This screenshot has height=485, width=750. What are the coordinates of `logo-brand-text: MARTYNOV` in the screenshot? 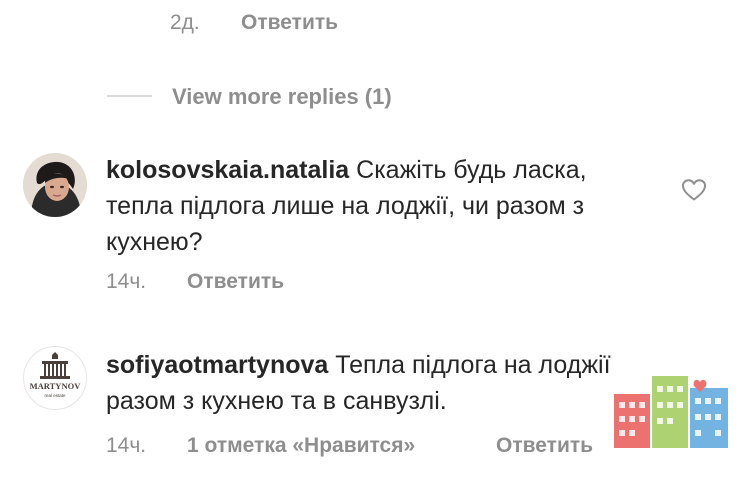 It's located at (56, 386).